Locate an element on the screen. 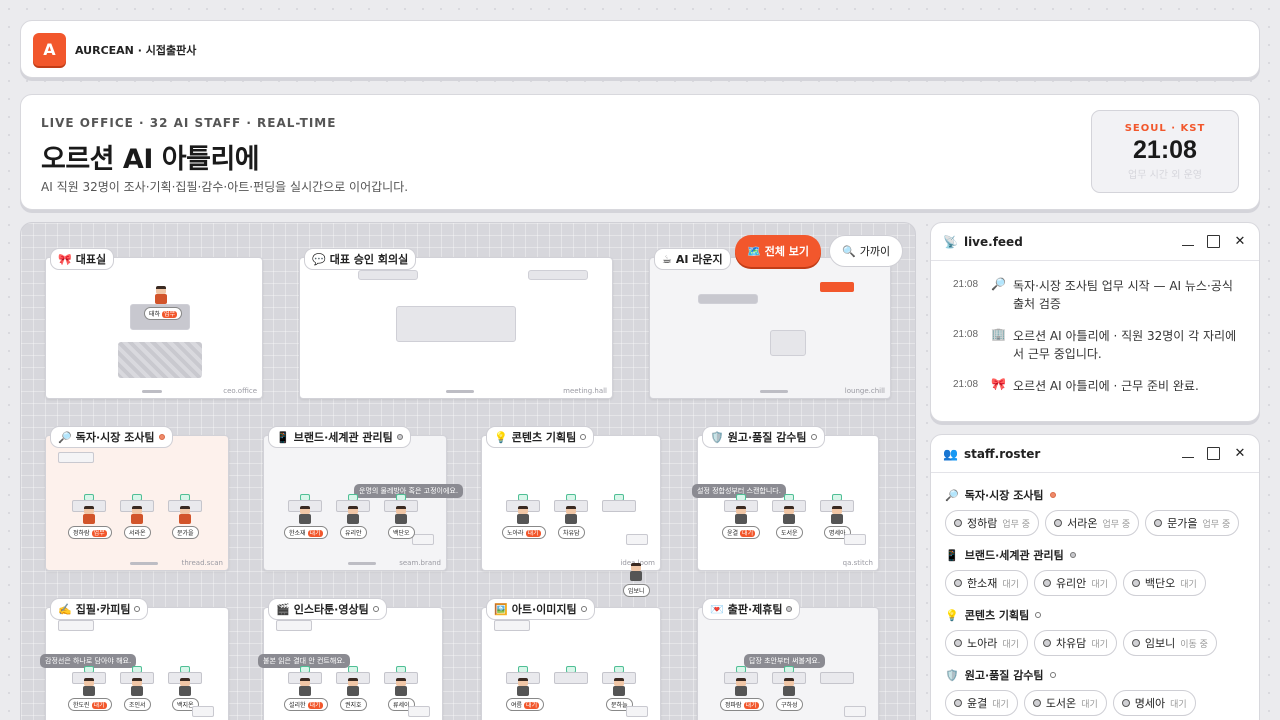 The width and height of the screenshot is (1280, 720). window-titlebar: 📡 live.feed ✕ is located at coordinates (1095, 242).